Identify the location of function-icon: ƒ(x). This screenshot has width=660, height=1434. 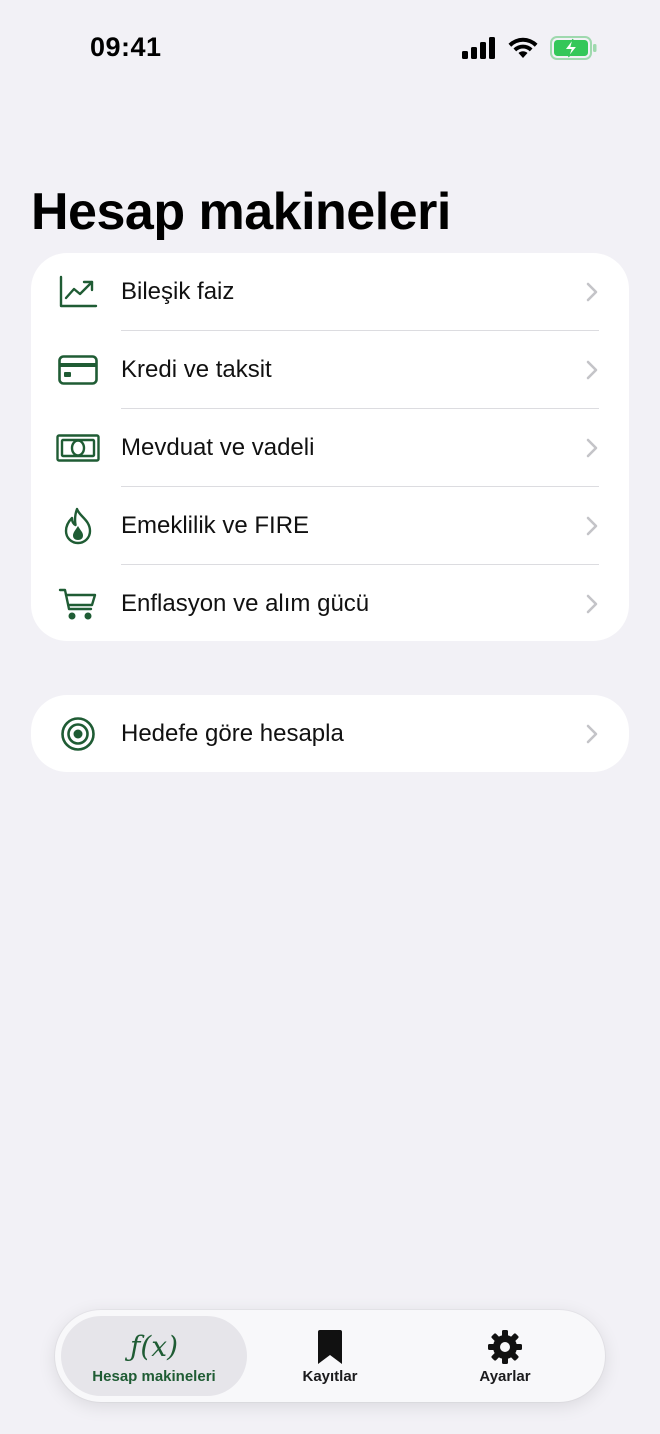
(154, 1347).